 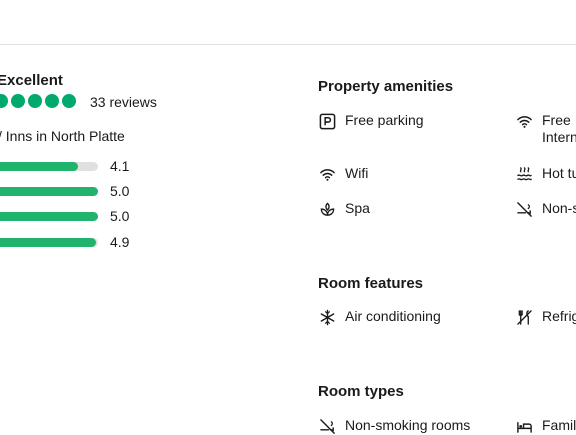 I want to click on amenity-free-parking: Free parking, so click(x=371, y=121).